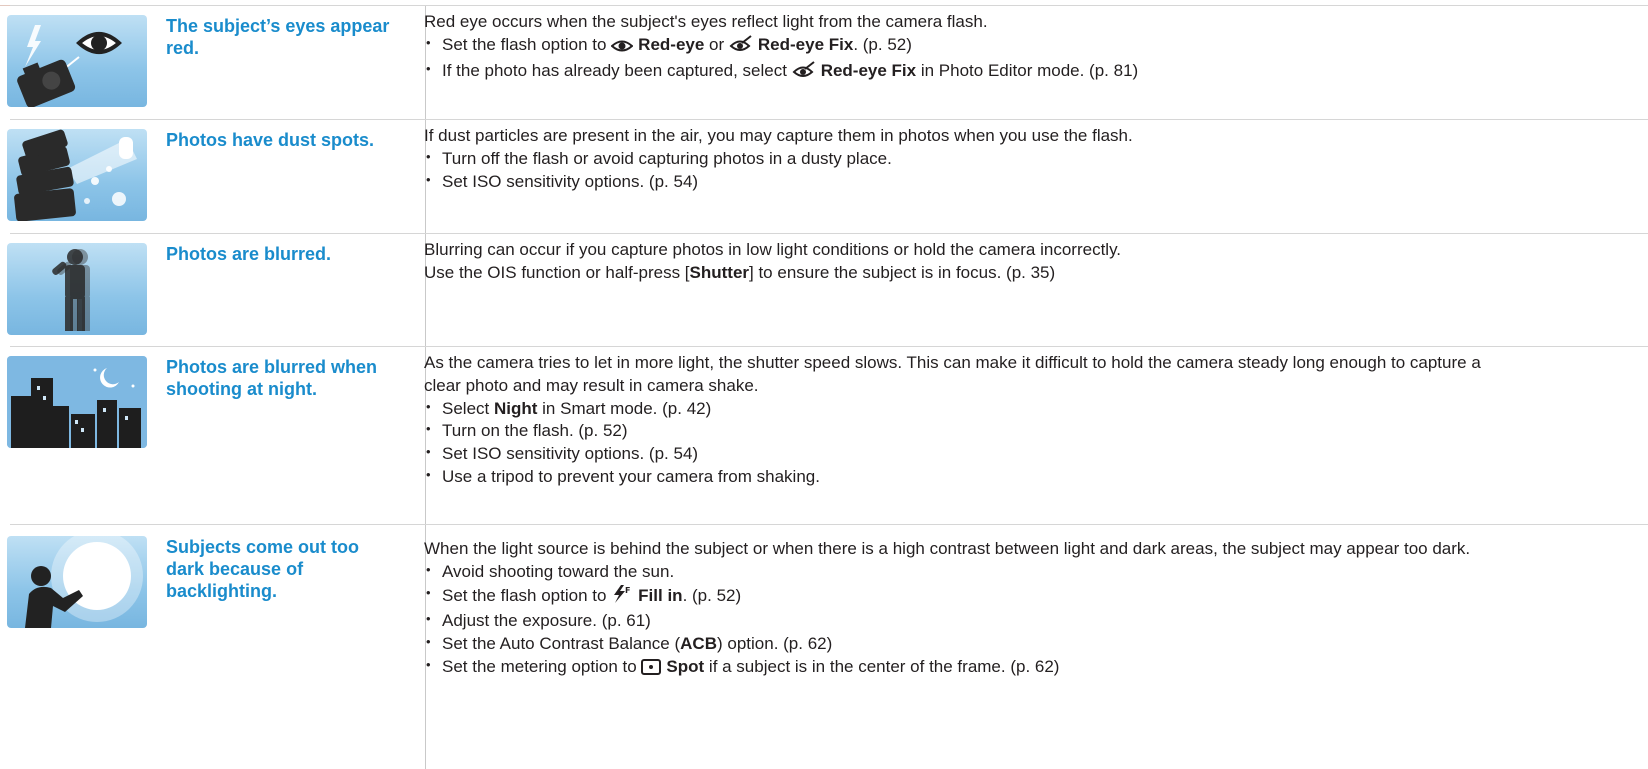  I want to click on option-name: ACB, so click(698, 644).